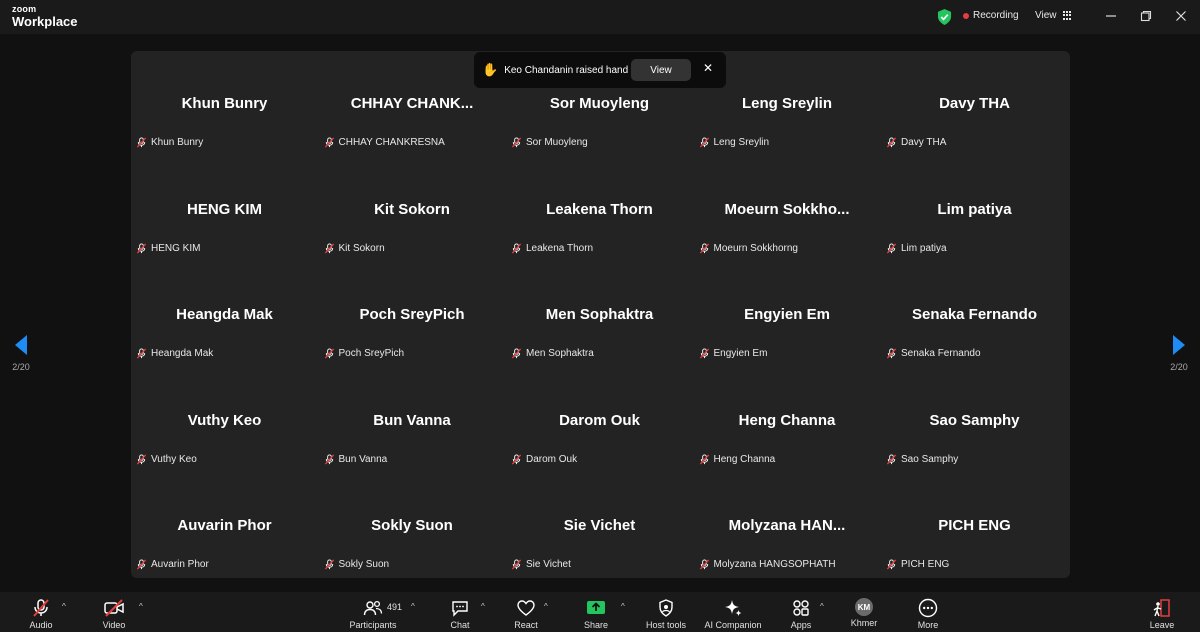 The height and width of the screenshot is (632, 1200). I want to click on share-label: Share, so click(596, 625).